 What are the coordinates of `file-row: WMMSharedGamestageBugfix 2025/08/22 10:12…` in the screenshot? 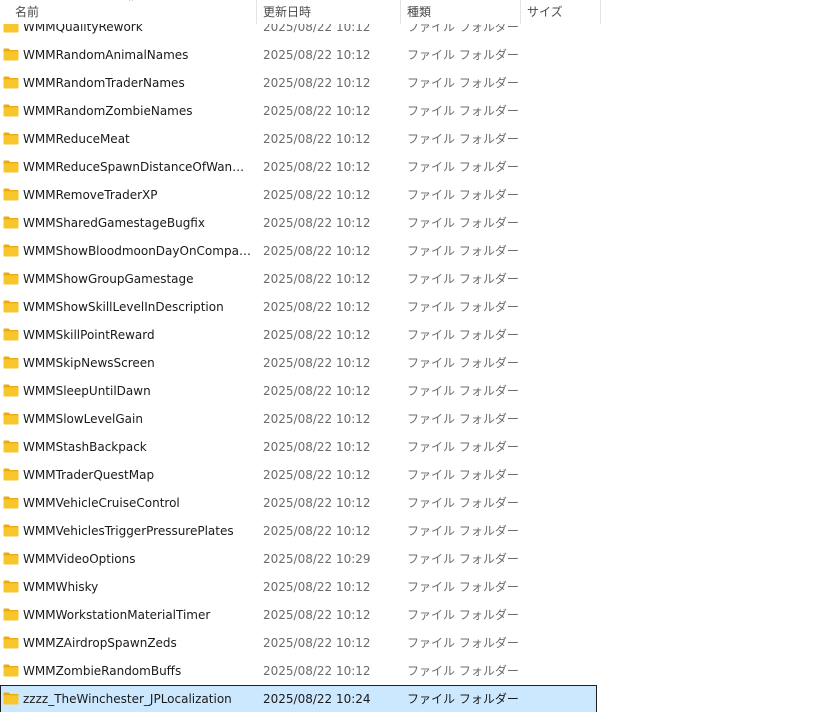 It's located at (298, 223).